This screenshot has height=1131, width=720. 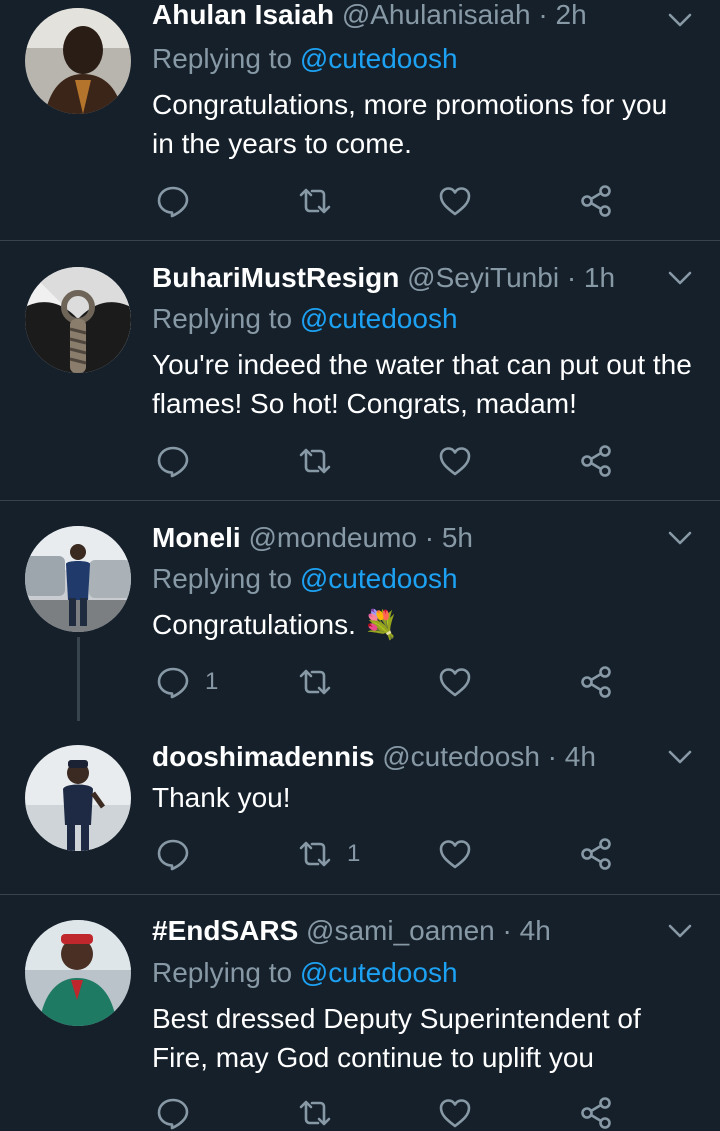 I want to click on retweet-count: 1, so click(x=354, y=853).